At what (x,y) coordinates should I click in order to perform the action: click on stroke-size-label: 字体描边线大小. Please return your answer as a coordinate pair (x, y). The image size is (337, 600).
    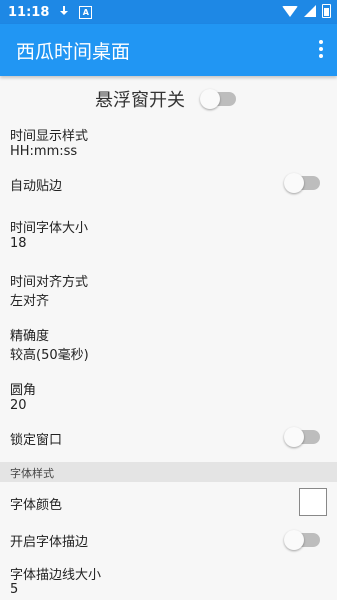
    Looking at the image, I should click on (56, 575).